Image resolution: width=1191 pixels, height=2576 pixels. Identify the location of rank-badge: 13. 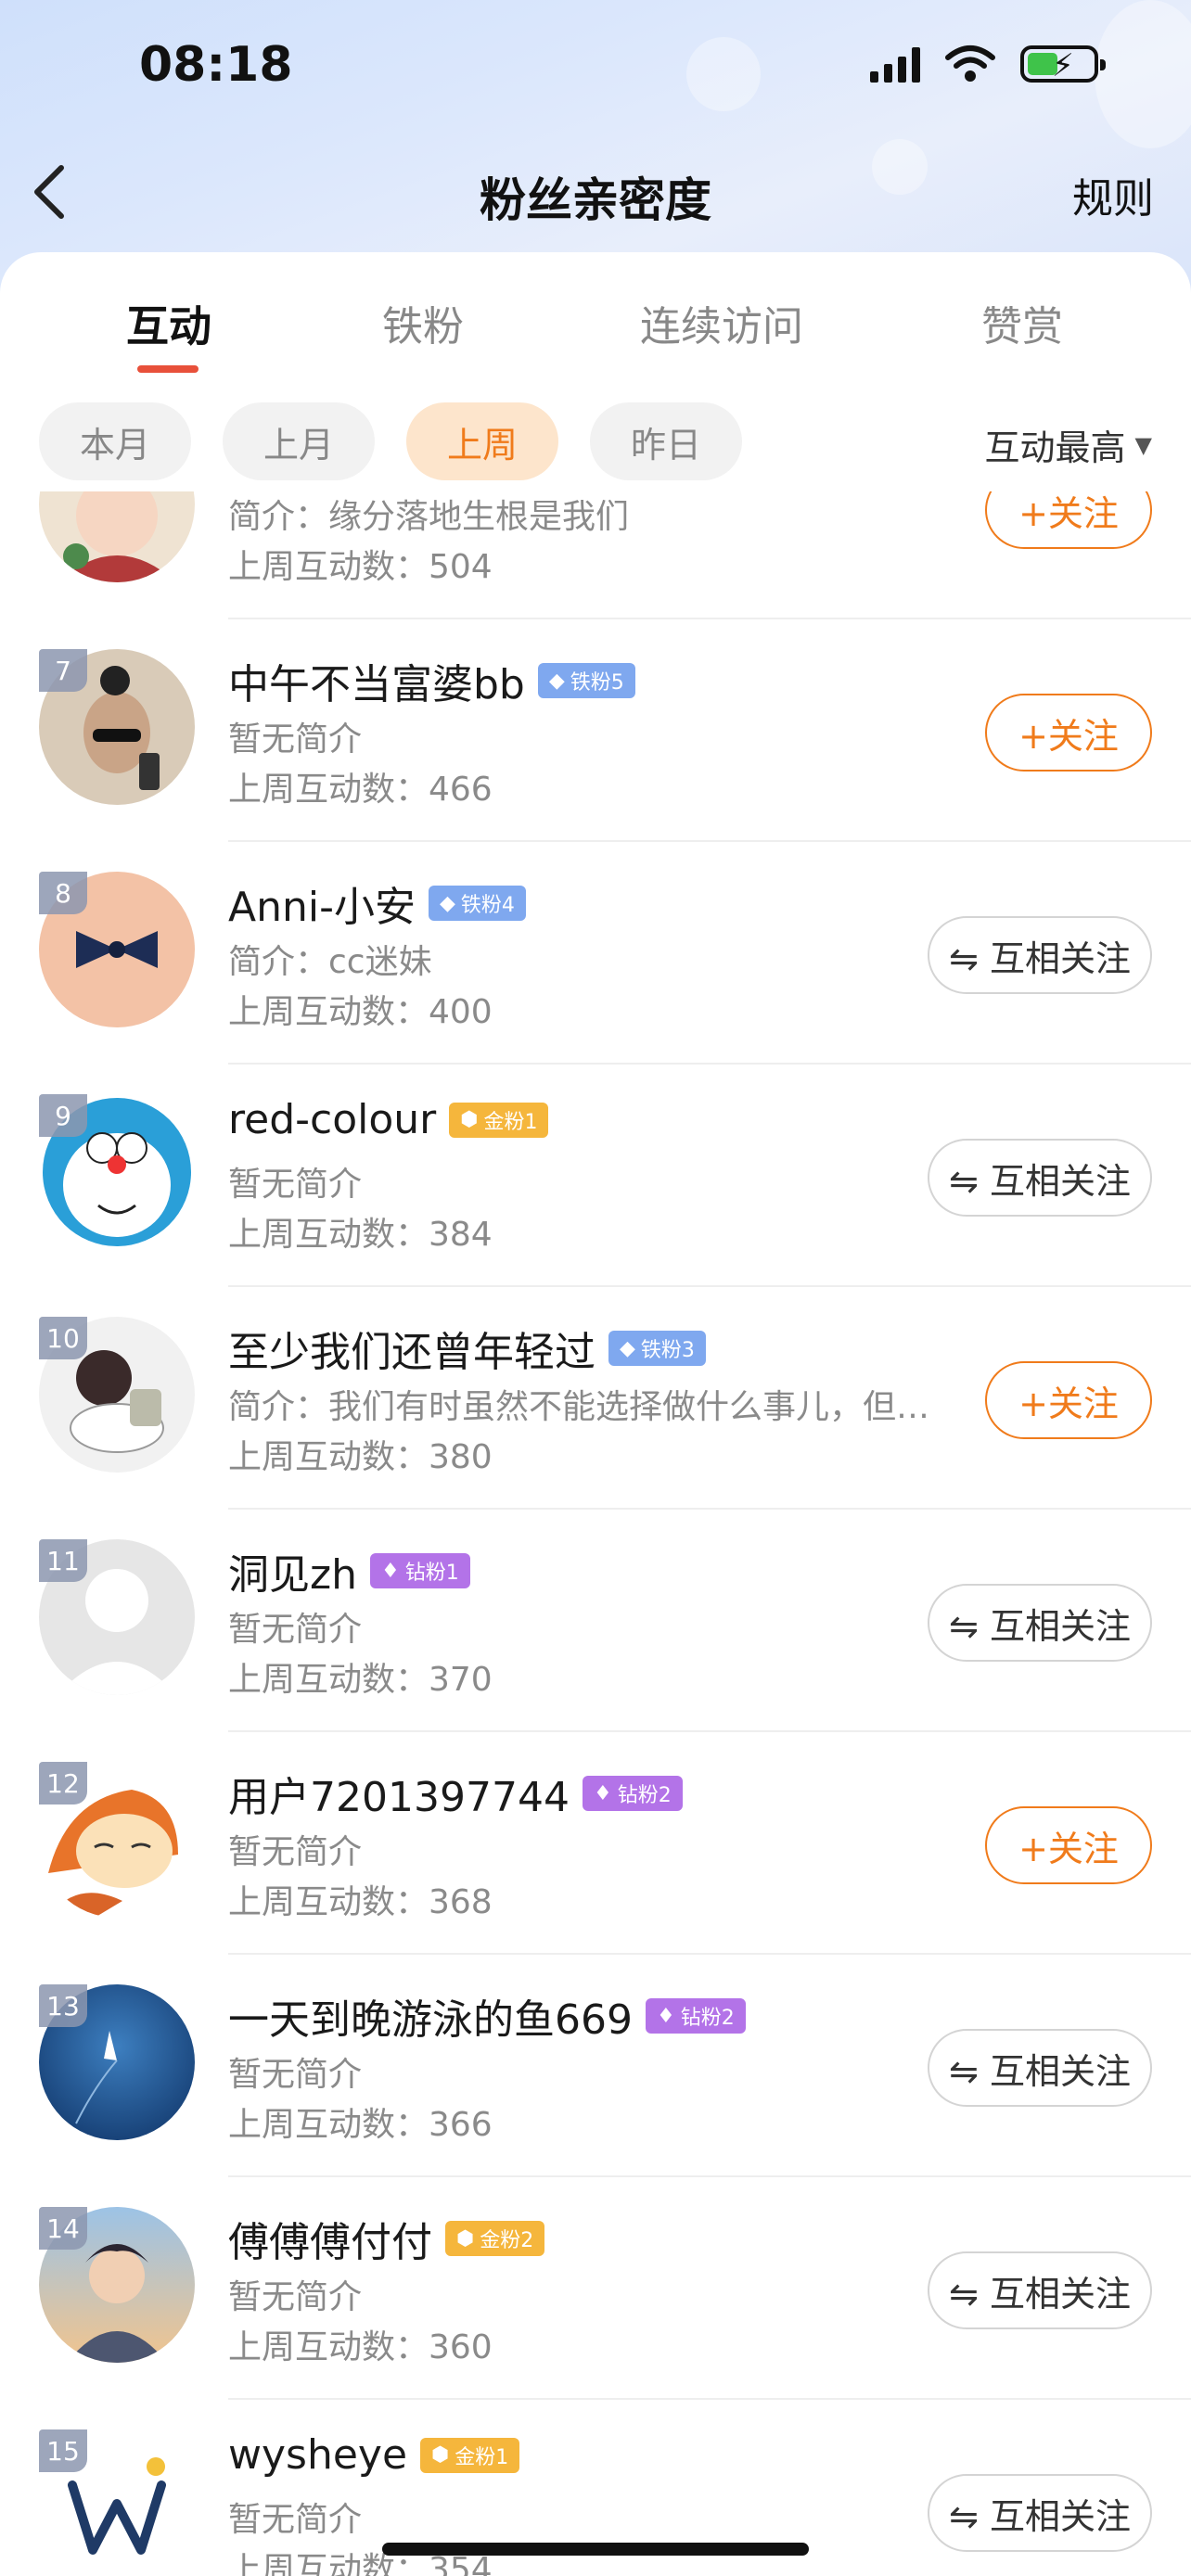
(63, 2006).